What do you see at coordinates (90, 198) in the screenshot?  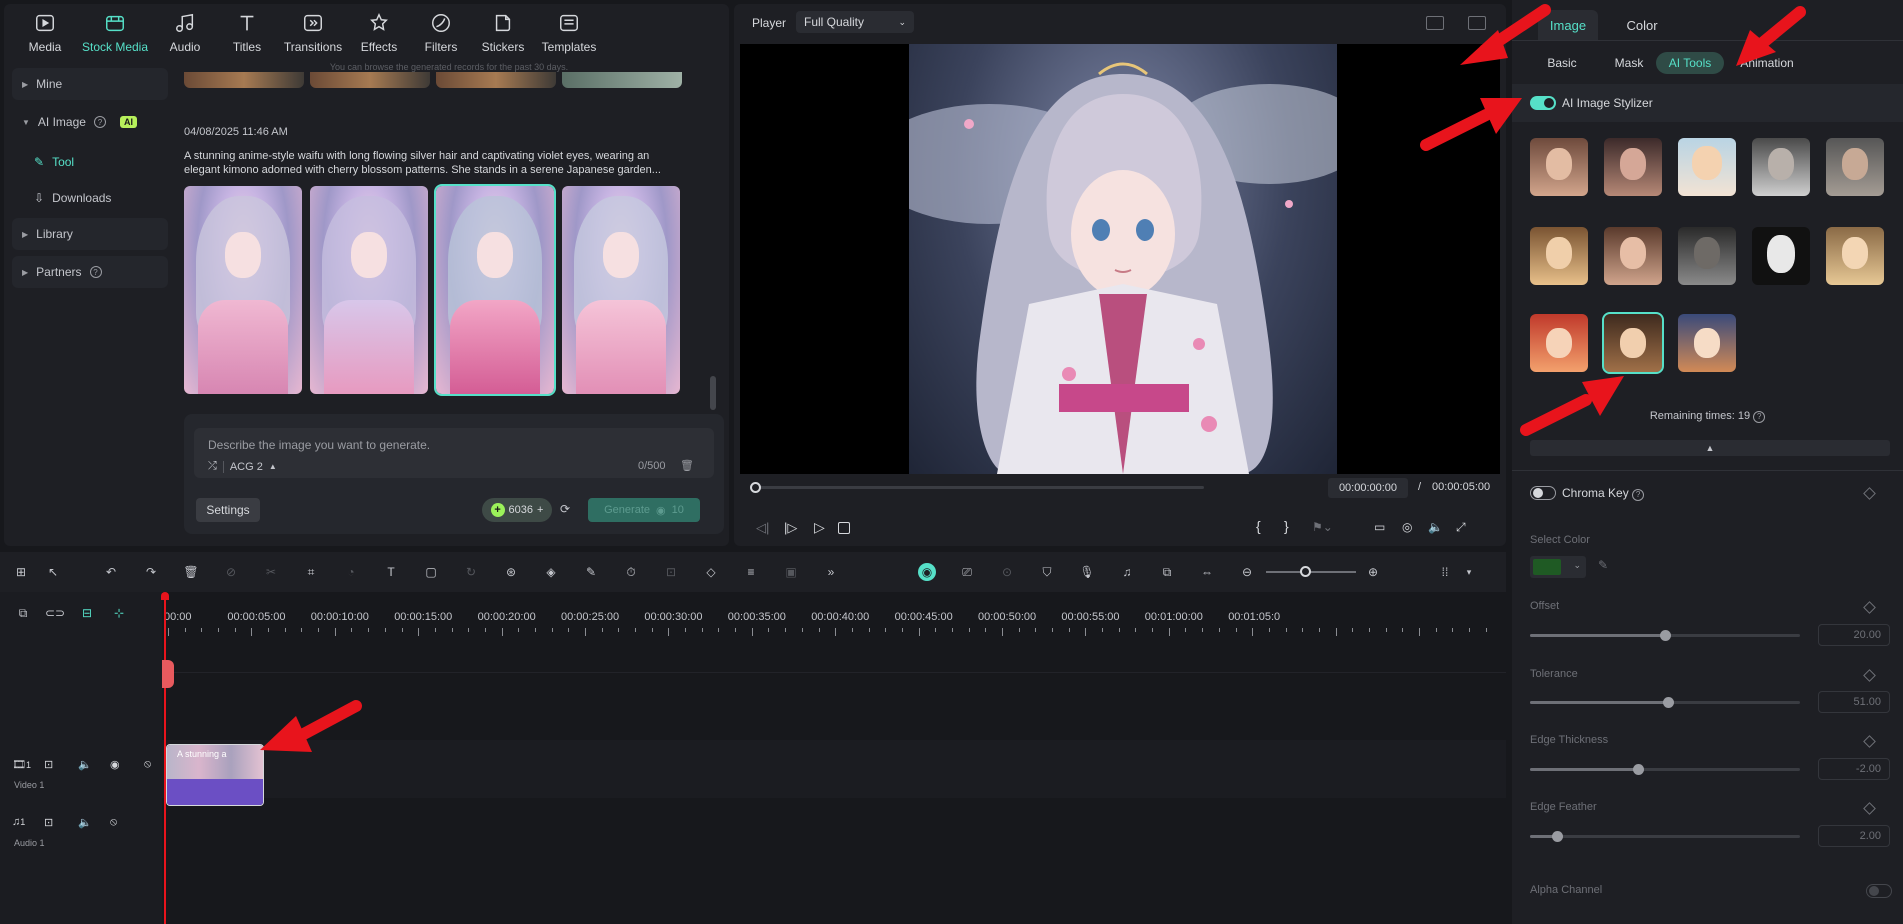 I see `nav-downloads: ⇩ Downloads` at bounding box center [90, 198].